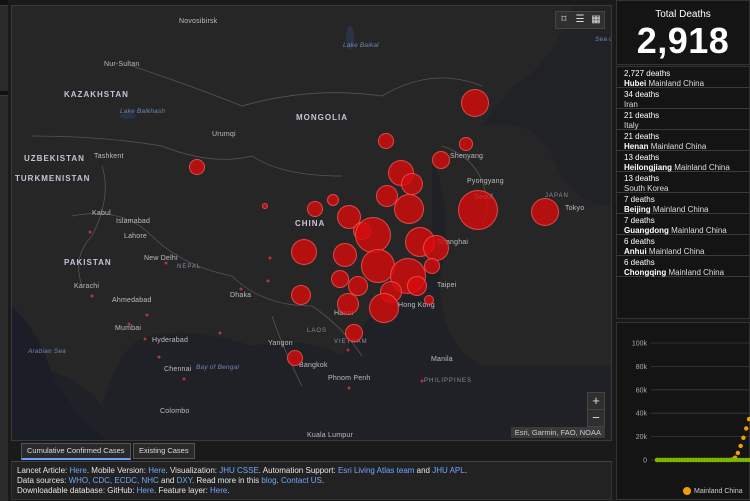 The image size is (750, 501). What do you see at coordinates (485, 181) in the screenshot?
I see `map-label: Pyongyang` at bounding box center [485, 181].